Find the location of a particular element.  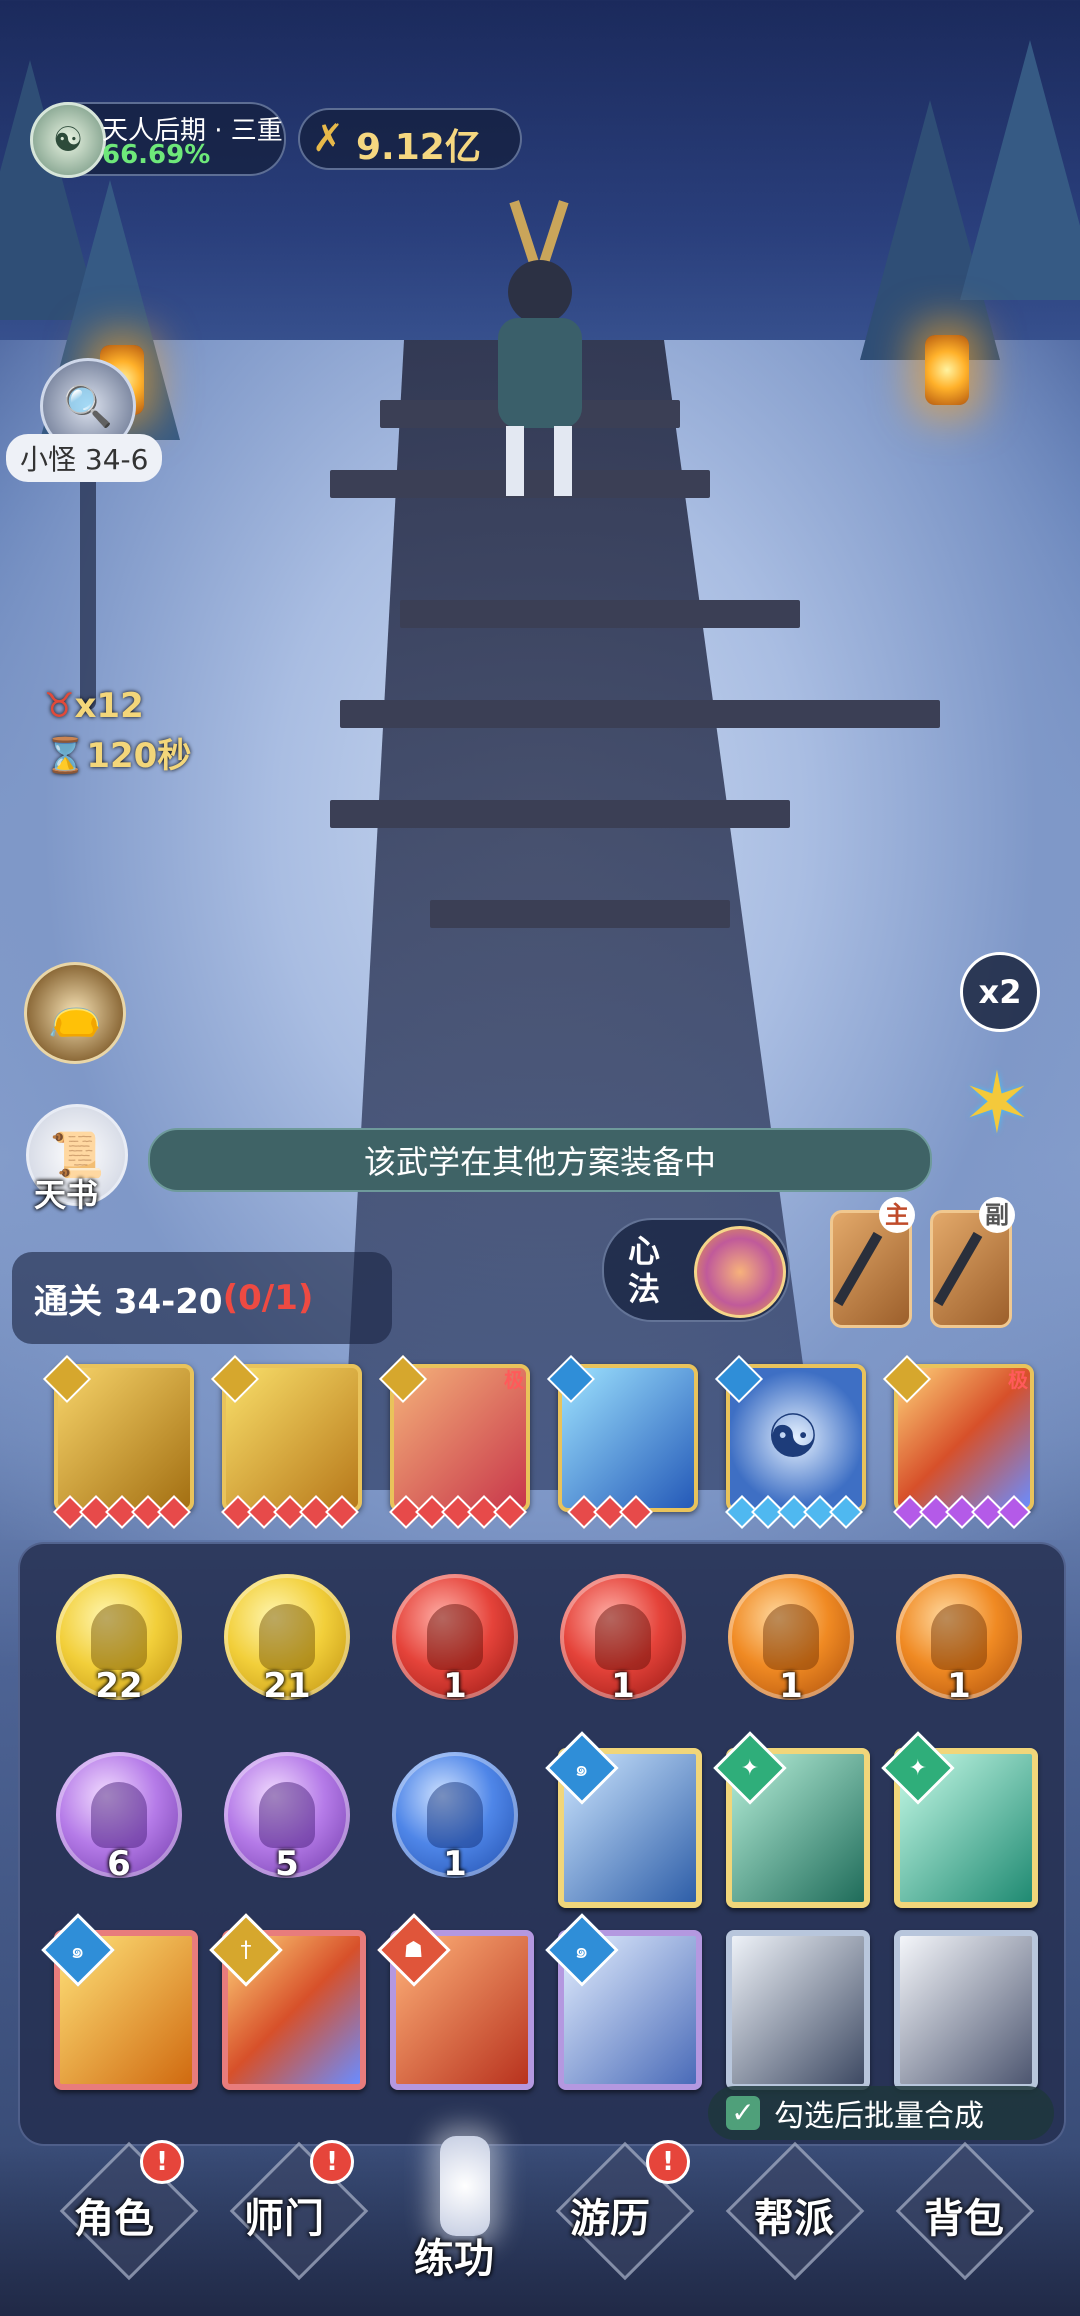

checkbox-icon: ✓ is located at coordinates (743, 2113).